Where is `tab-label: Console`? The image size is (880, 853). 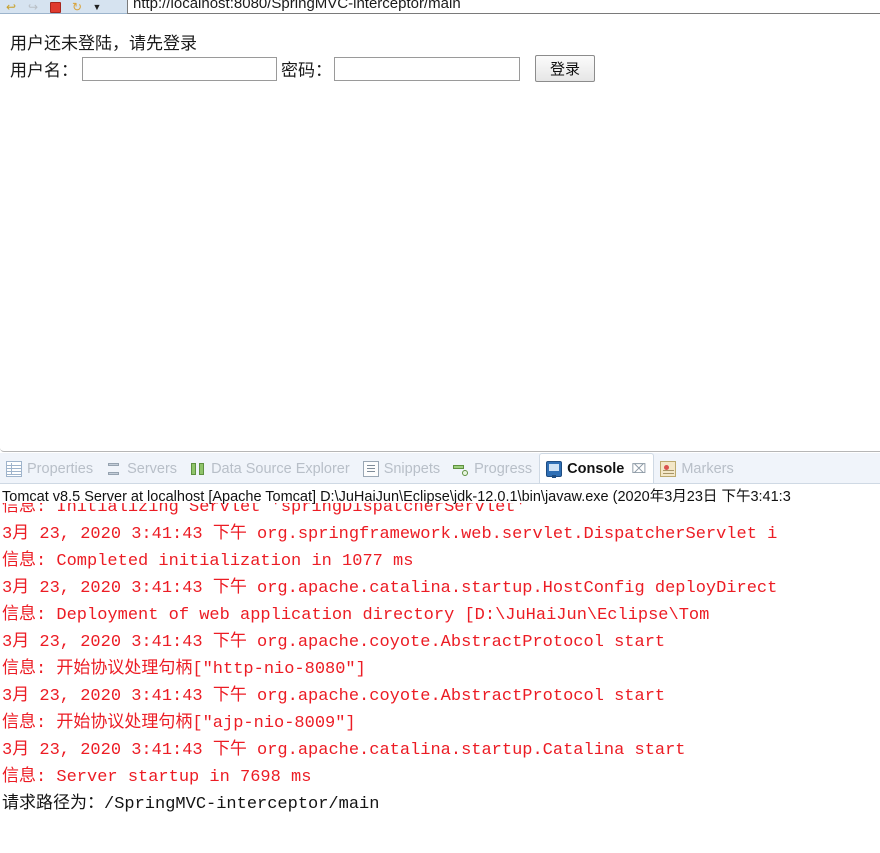 tab-label: Console is located at coordinates (596, 468).